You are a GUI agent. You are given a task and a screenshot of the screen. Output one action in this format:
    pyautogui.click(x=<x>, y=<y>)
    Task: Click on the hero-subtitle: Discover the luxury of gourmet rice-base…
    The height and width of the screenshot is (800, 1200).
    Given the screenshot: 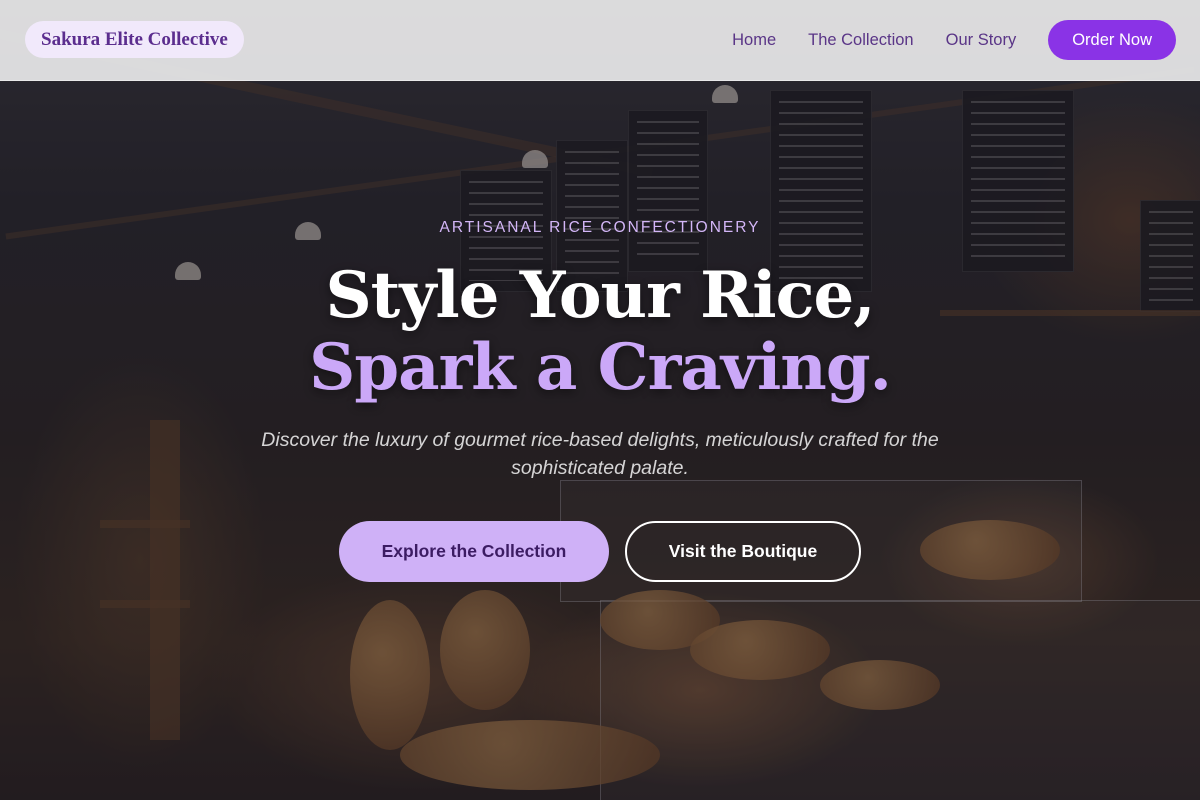 What is the action you would take?
    pyautogui.click(x=600, y=454)
    